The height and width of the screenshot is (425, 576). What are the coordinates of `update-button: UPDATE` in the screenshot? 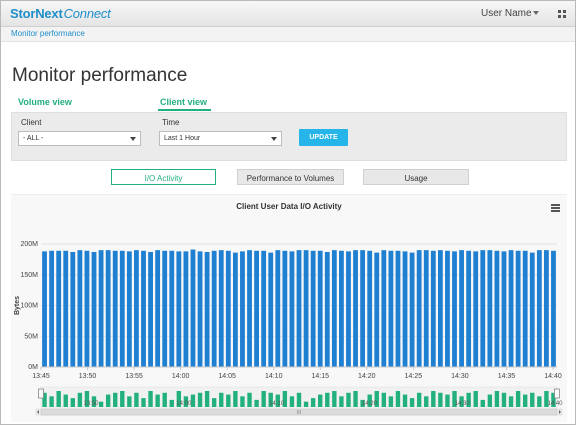 It's located at (323, 137).